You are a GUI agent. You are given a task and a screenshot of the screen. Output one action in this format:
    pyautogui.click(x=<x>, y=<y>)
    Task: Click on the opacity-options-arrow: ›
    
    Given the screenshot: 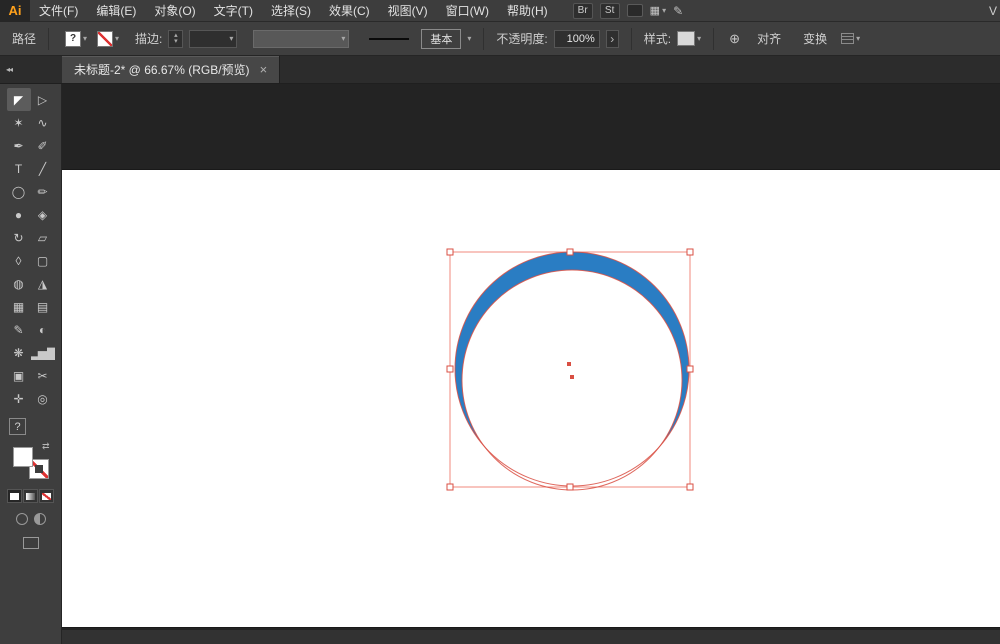 What is the action you would take?
    pyautogui.click(x=612, y=38)
    